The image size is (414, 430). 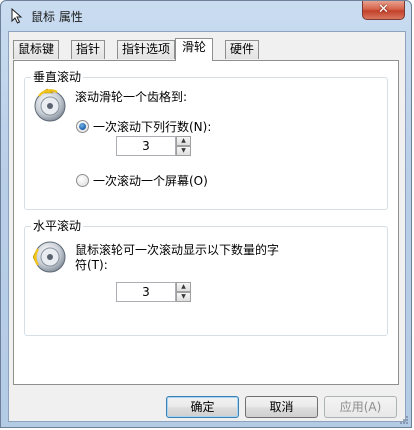 I want to click on lines-spinbox: 3 ▲ ▼, so click(x=153, y=146).